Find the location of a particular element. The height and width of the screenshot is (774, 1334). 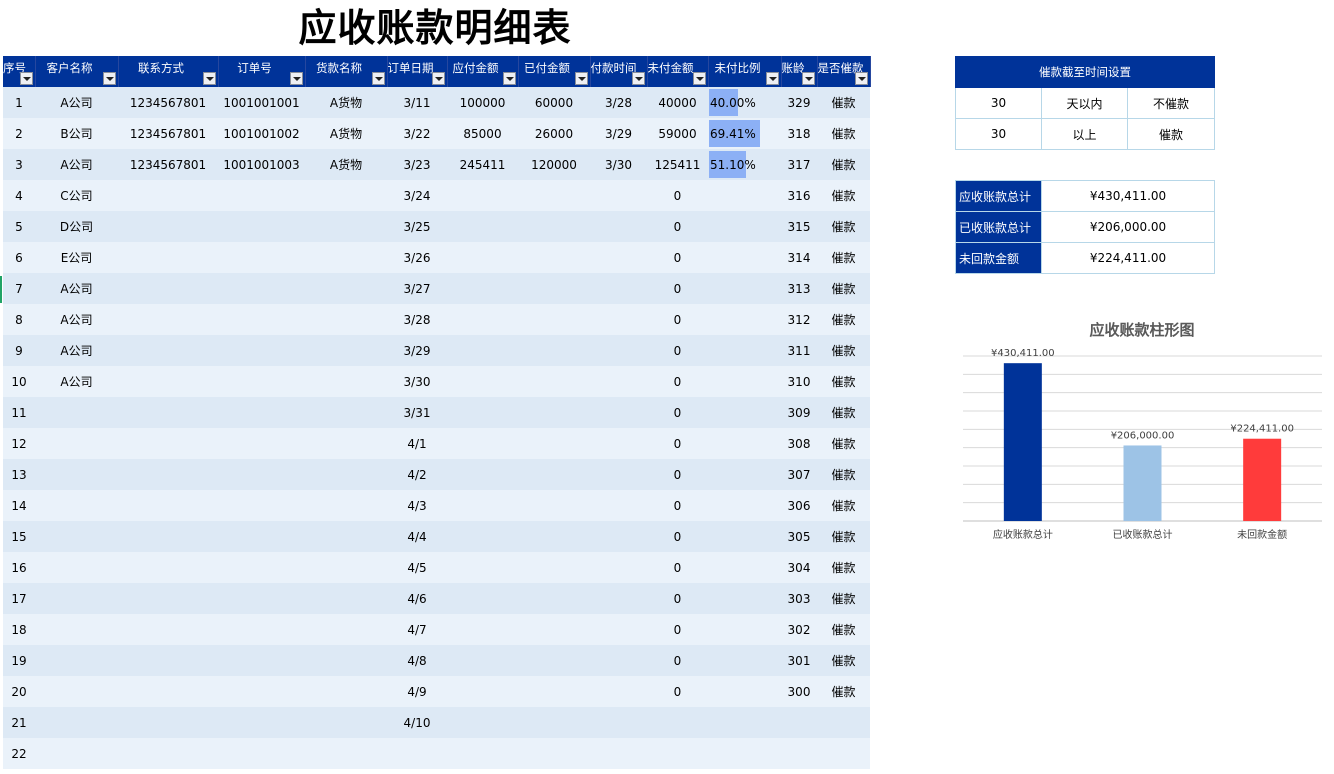

chart-bar is located at coordinates (1142, 483).